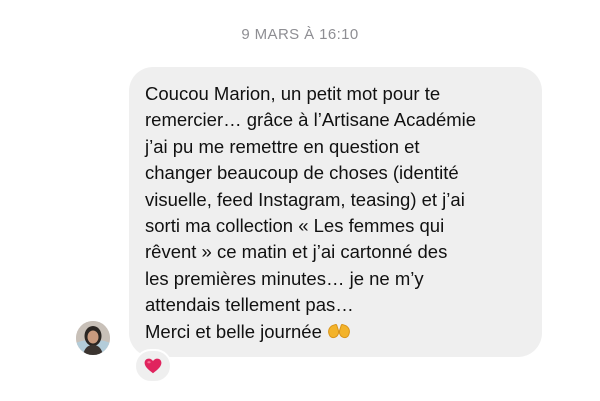 This screenshot has width=600, height=401. I want to click on reaction-badge, so click(153, 366).